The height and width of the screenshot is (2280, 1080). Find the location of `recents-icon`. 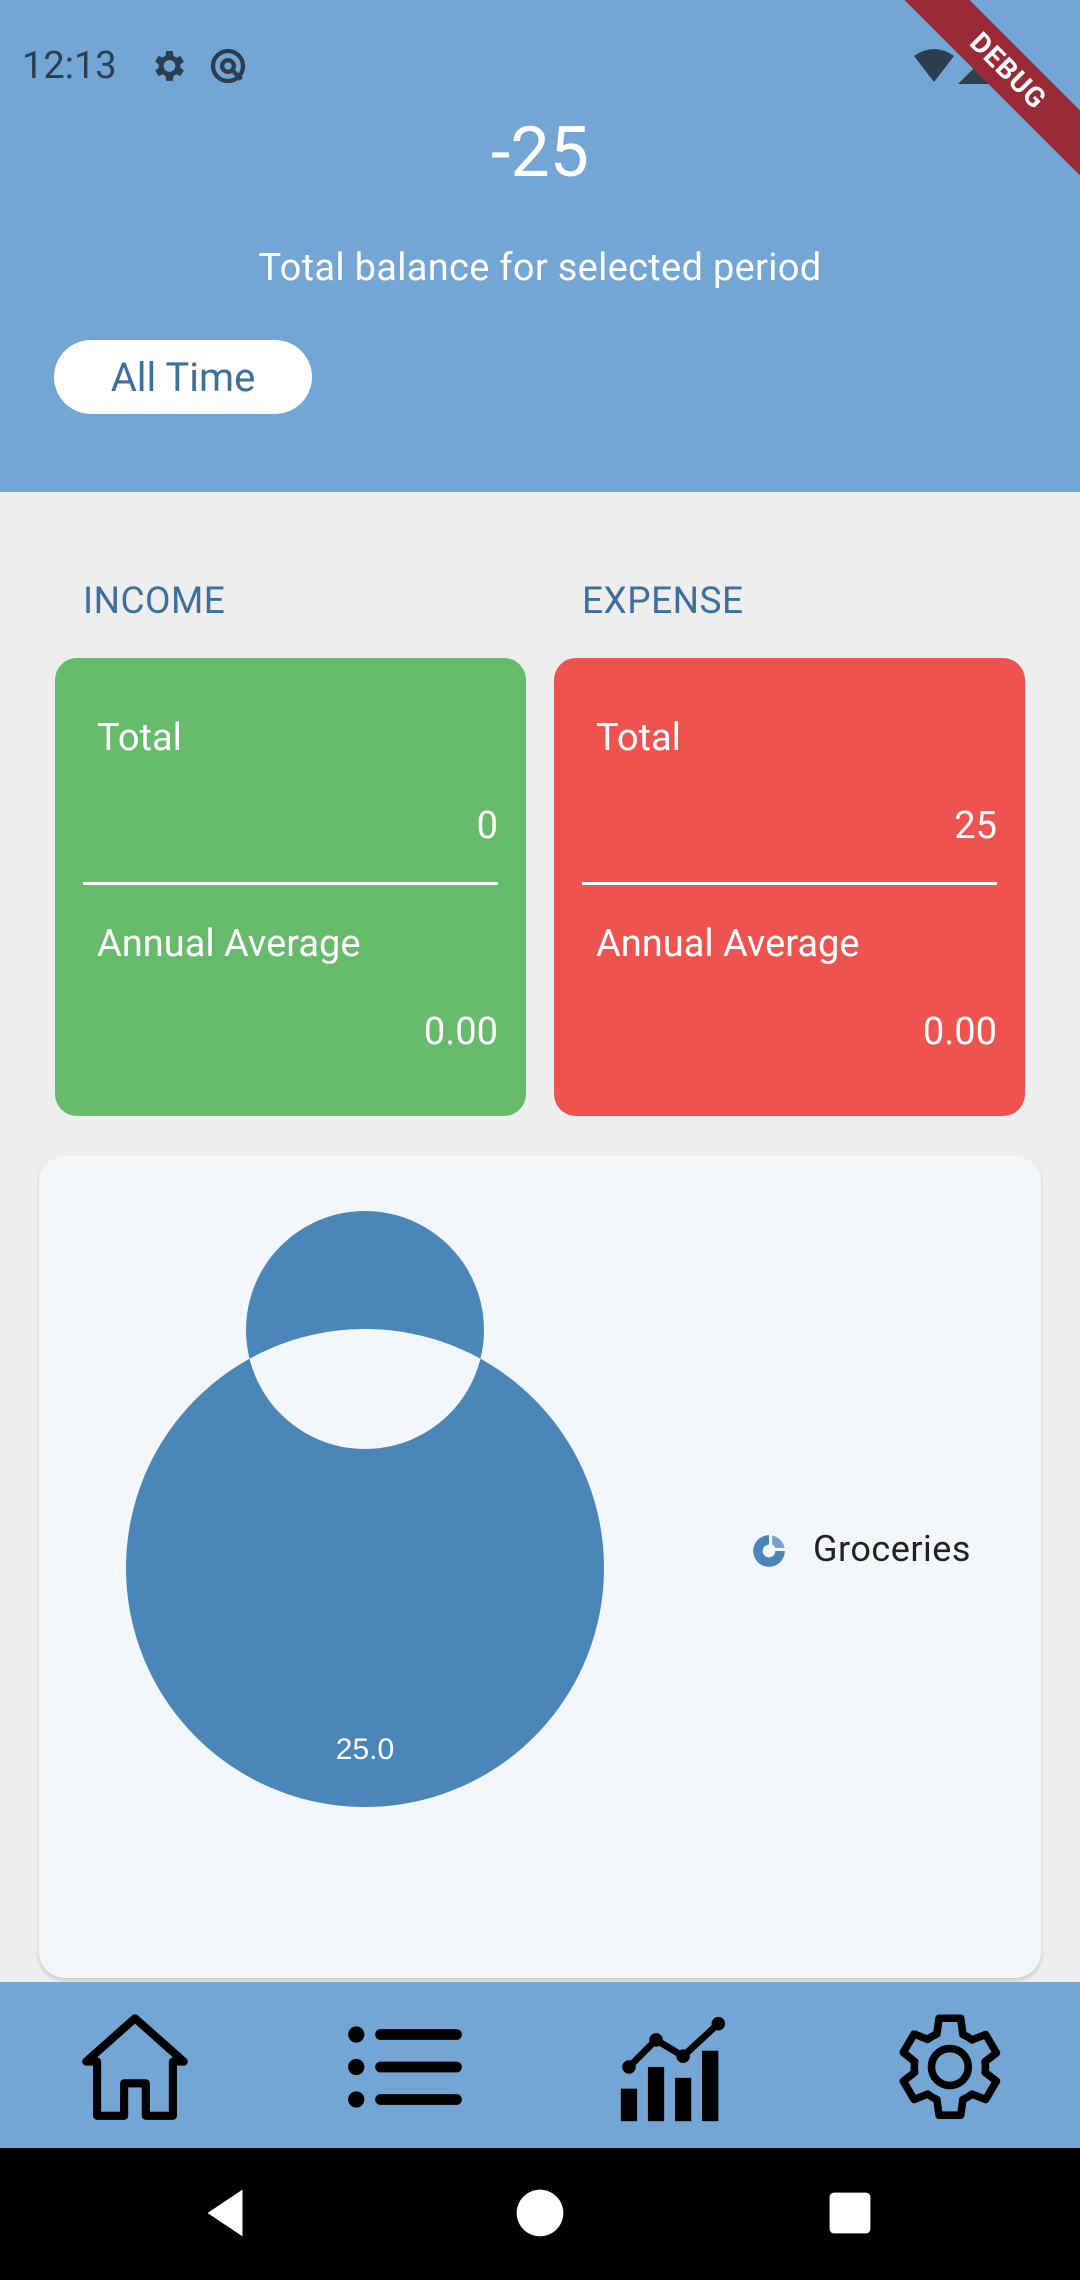

recents-icon is located at coordinates (850, 2213).